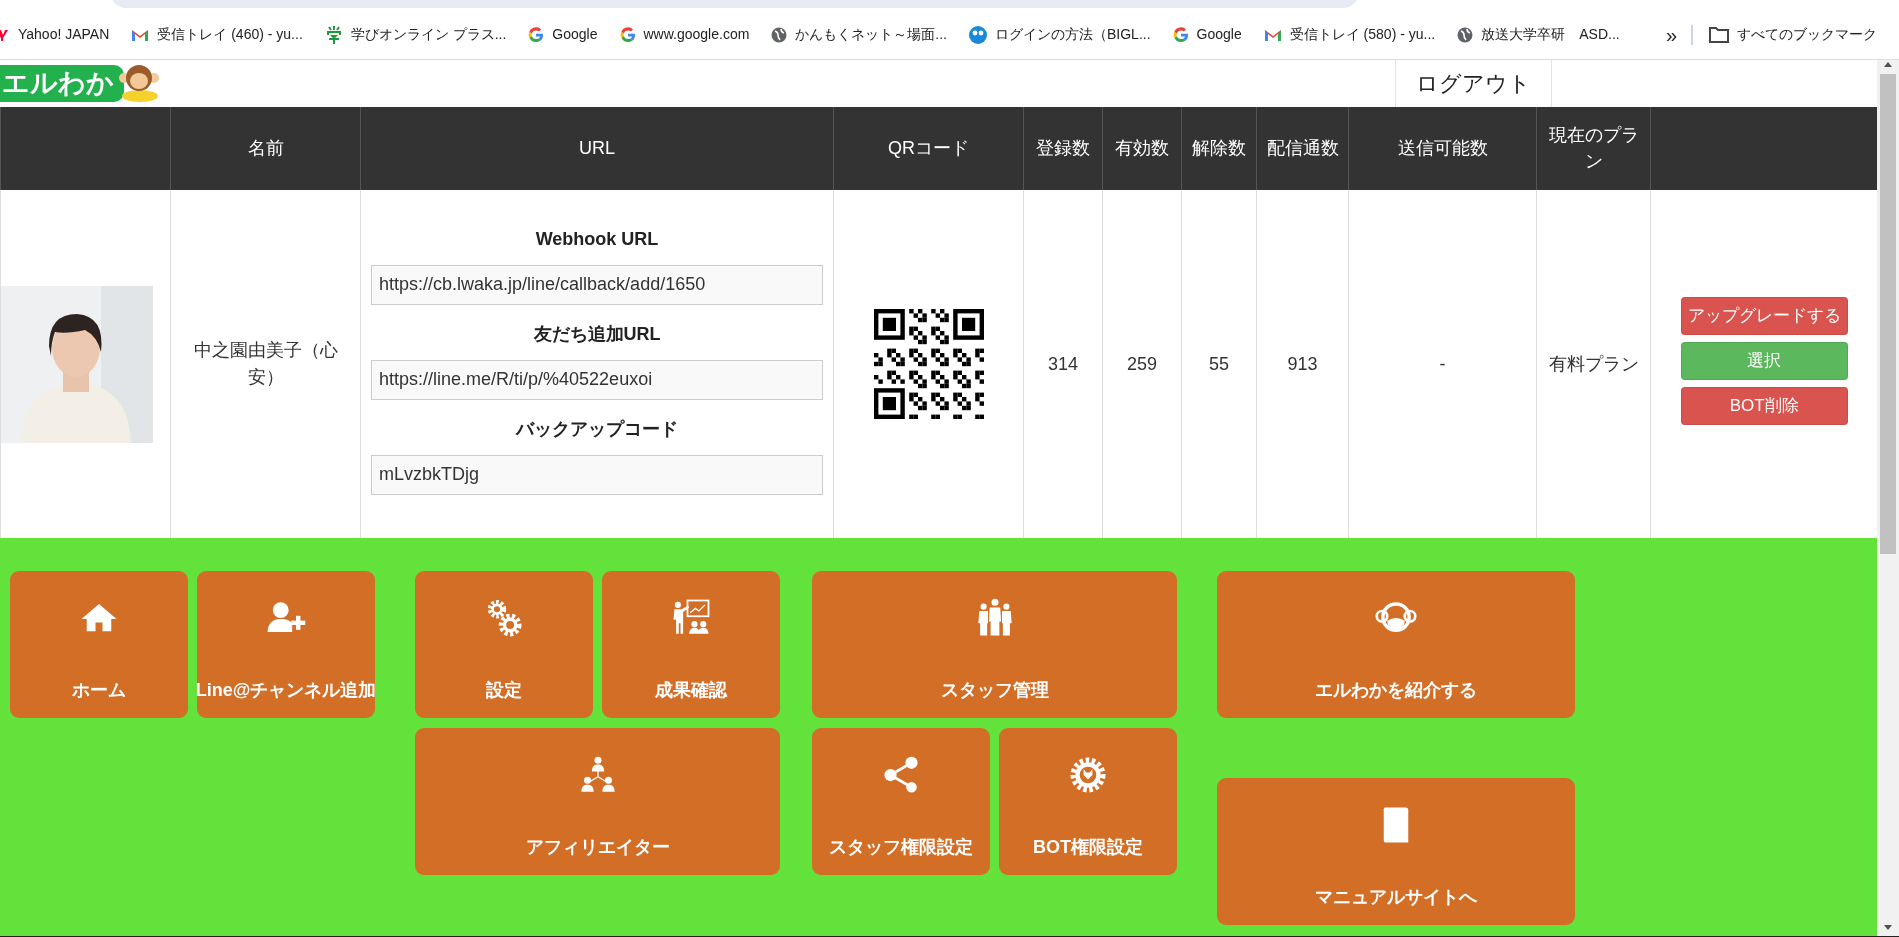 The image size is (1899, 937). I want to click on scroll-down-icon, so click(1888, 928).